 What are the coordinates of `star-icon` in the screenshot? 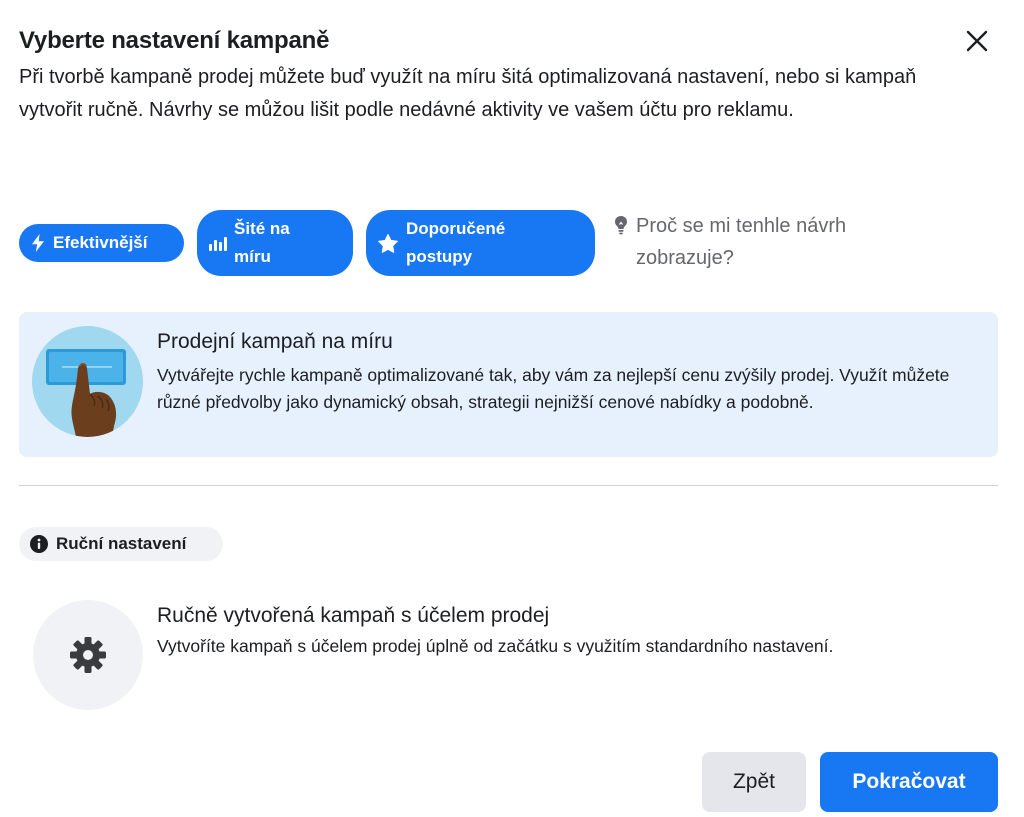 It's located at (388, 243).